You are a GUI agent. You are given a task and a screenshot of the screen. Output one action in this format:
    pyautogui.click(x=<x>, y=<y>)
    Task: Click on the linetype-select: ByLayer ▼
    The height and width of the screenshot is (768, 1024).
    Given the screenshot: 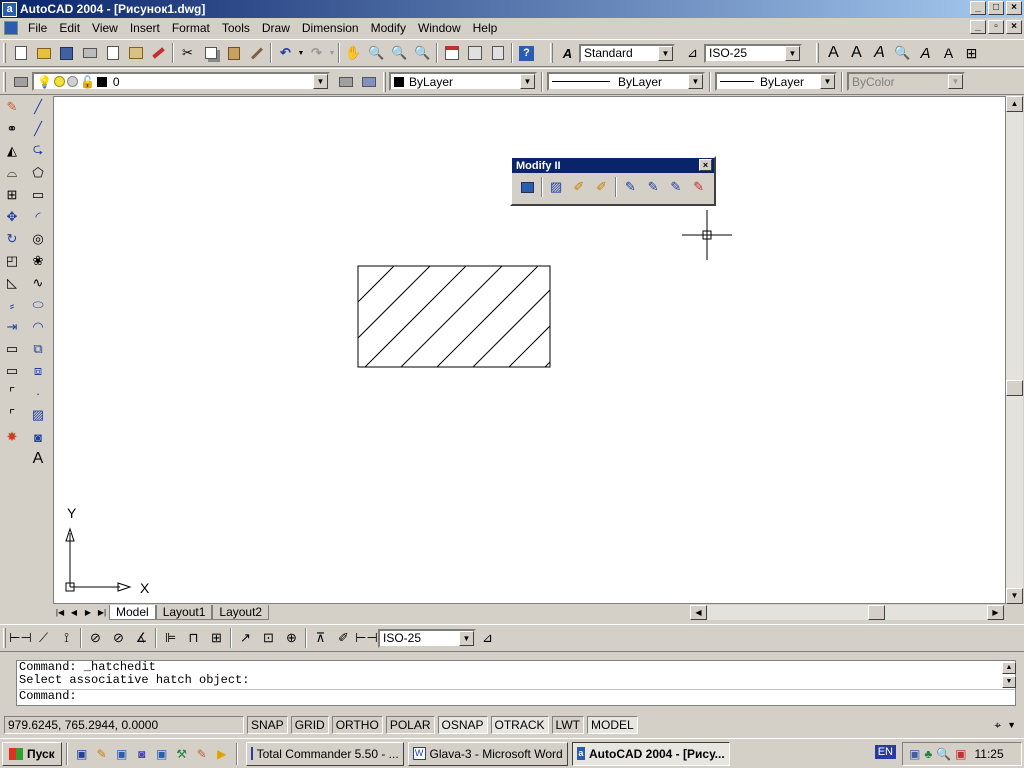 What is the action you would take?
    pyautogui.click(x=626, y=81)
    